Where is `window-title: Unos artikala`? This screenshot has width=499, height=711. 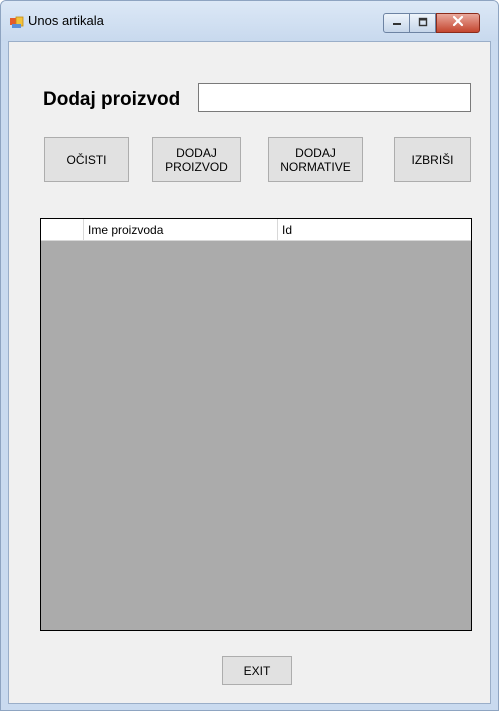 window-title: Unos artikala is located at coordinates (66, 20).